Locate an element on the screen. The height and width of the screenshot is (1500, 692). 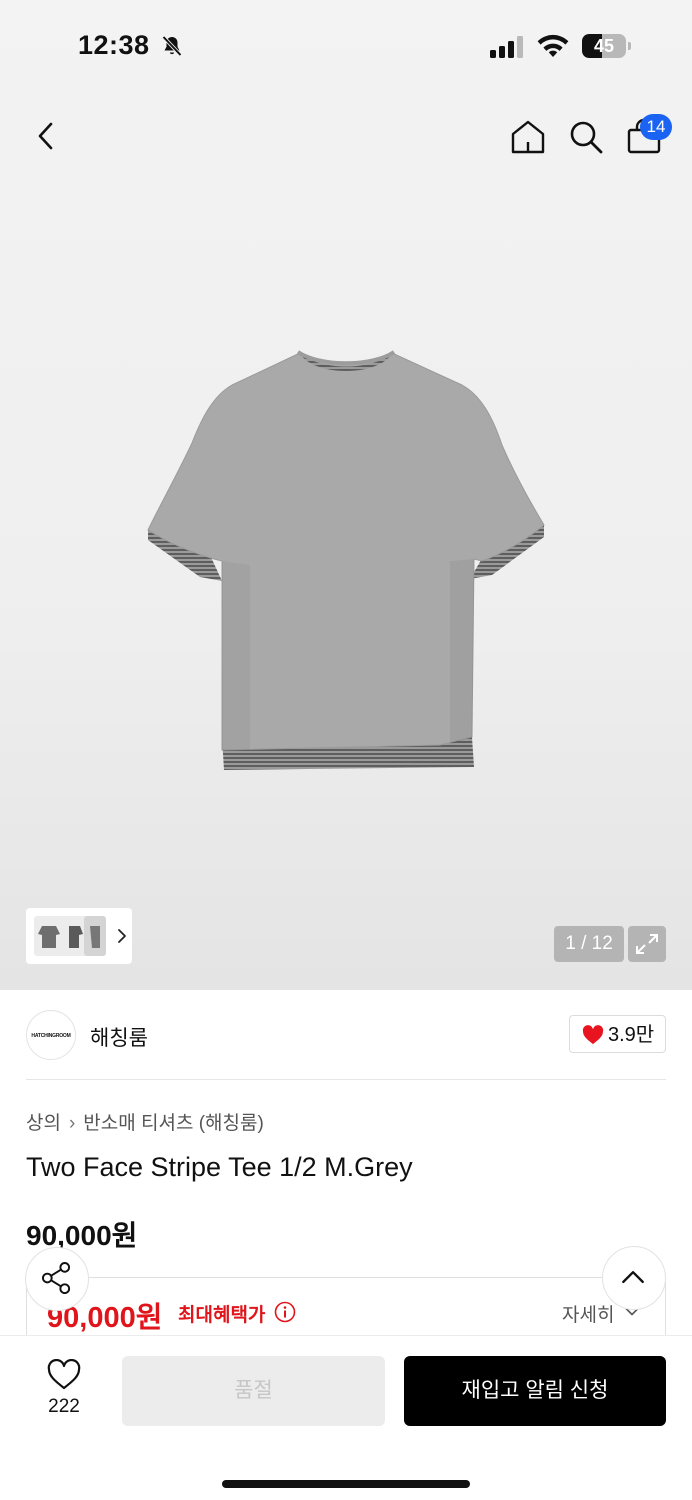
brand-row: HATCHINGROOM 해칭룸 3.9만 is located at coordinates (346, 1035).